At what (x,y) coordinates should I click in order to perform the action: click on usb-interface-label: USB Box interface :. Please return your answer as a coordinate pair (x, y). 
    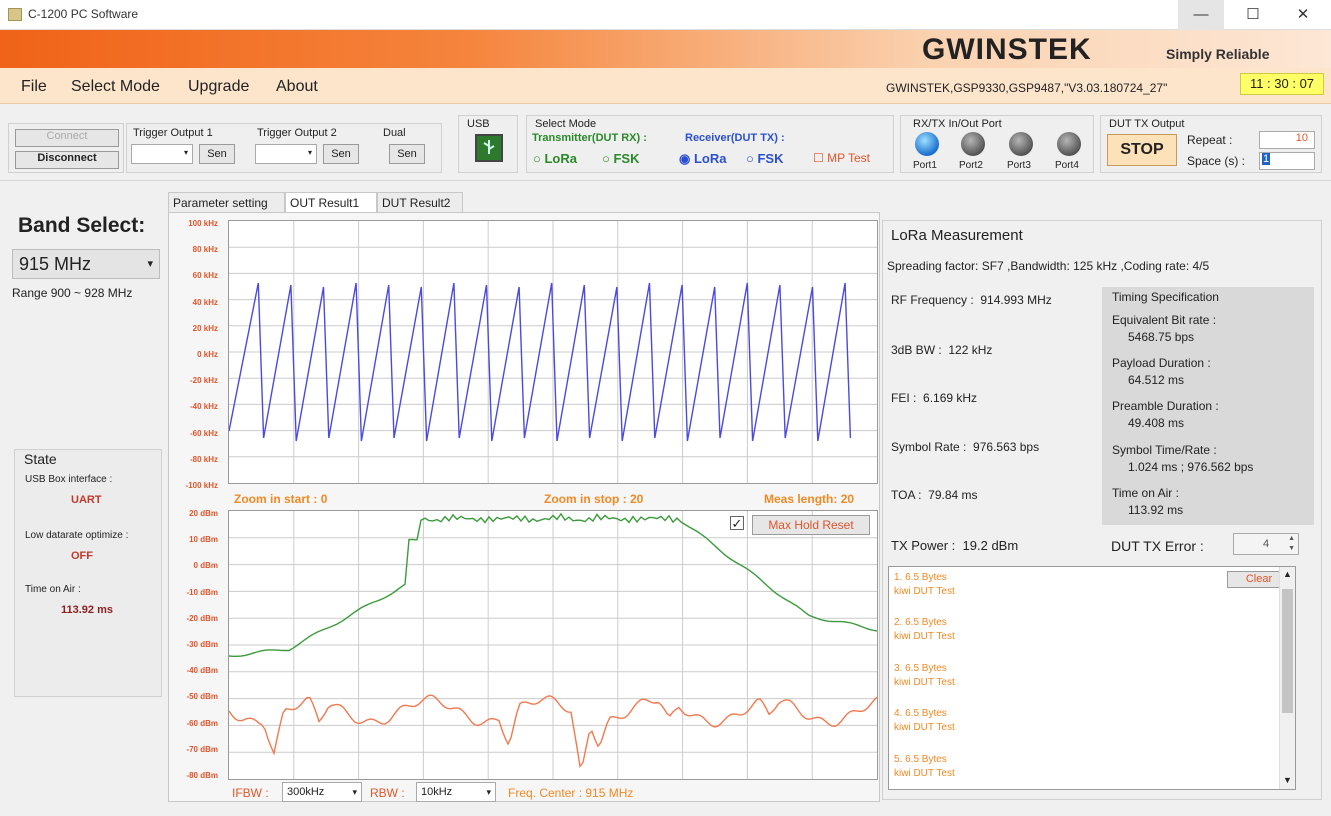
    Looking at the image, I should click on (69, 479).